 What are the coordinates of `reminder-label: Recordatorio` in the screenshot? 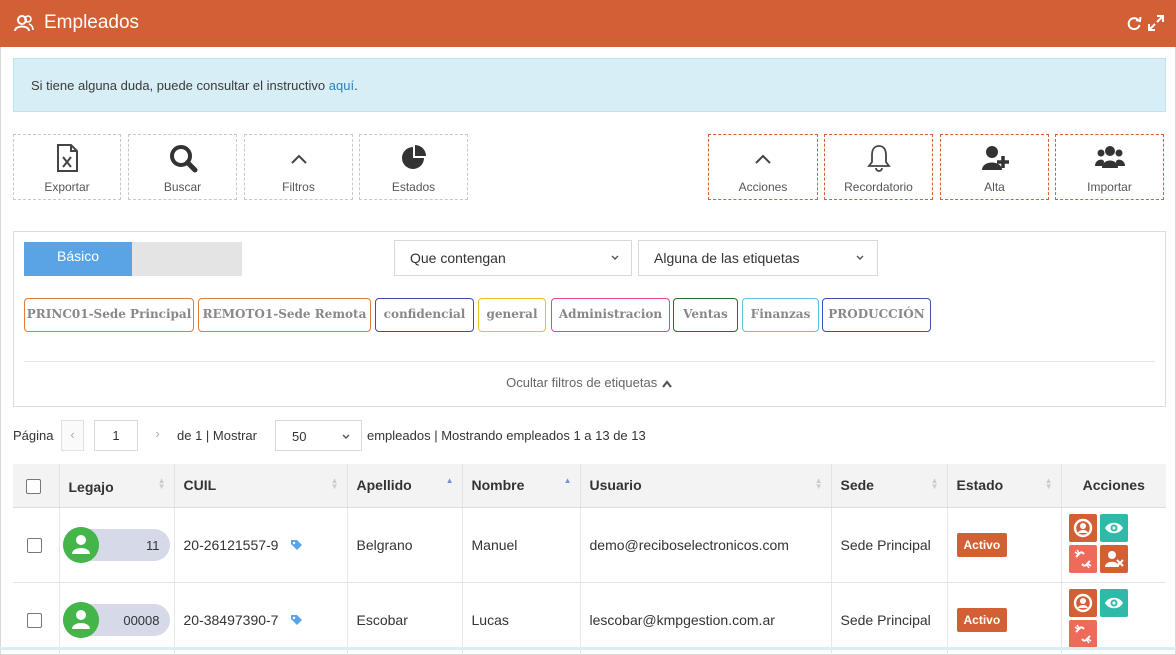 It's located at (878, 187).